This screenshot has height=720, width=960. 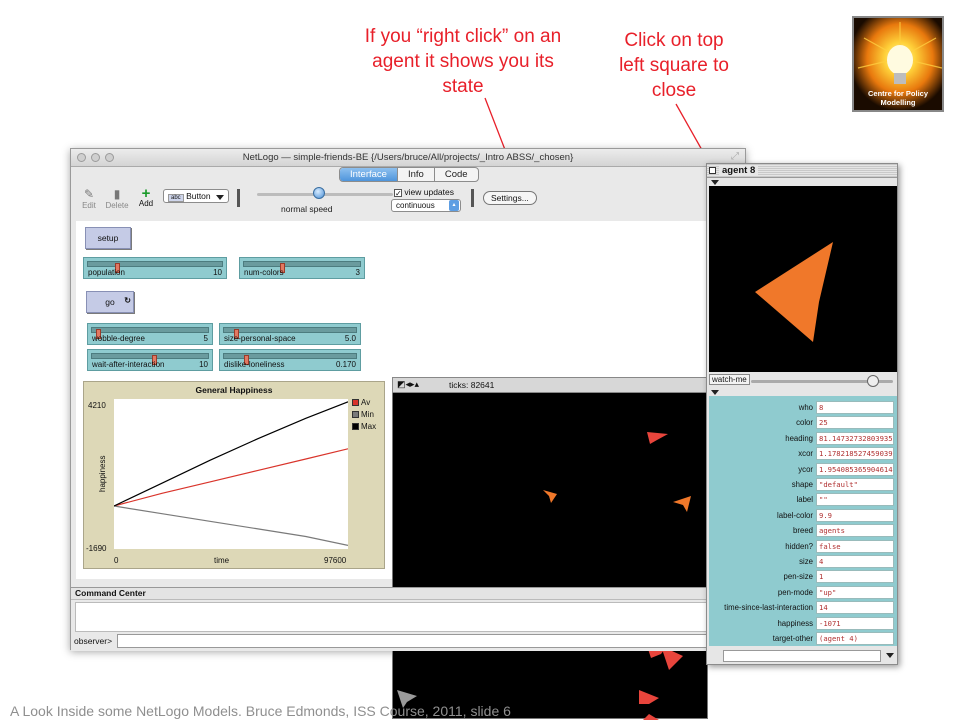 I want to click on slider-label: wait-after-interaction, so click(x=128, y=364).